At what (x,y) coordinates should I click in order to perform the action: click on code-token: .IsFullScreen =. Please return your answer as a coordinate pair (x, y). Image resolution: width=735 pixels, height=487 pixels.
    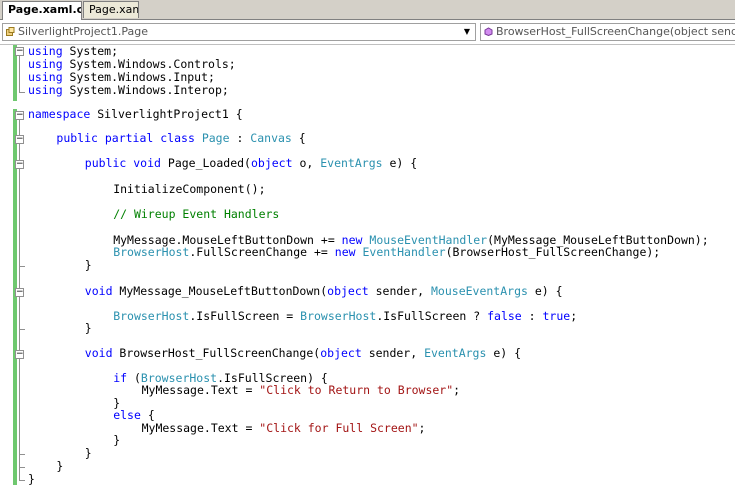
    Looking at the image, I should click on (245, 316).